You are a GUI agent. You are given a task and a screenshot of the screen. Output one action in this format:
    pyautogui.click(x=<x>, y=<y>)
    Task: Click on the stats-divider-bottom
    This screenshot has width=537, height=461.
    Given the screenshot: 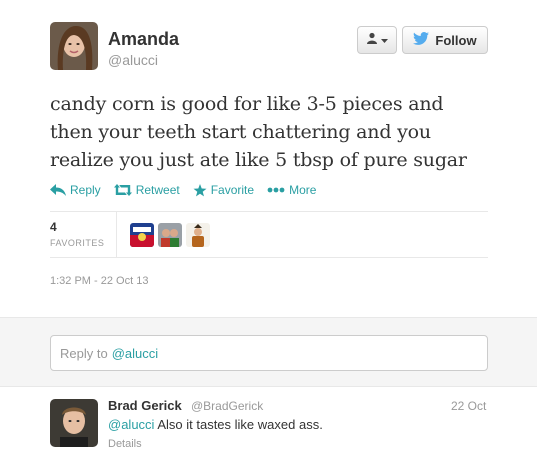 What is the action you would take?
    pyautogui.click(x=269, y=257)
    